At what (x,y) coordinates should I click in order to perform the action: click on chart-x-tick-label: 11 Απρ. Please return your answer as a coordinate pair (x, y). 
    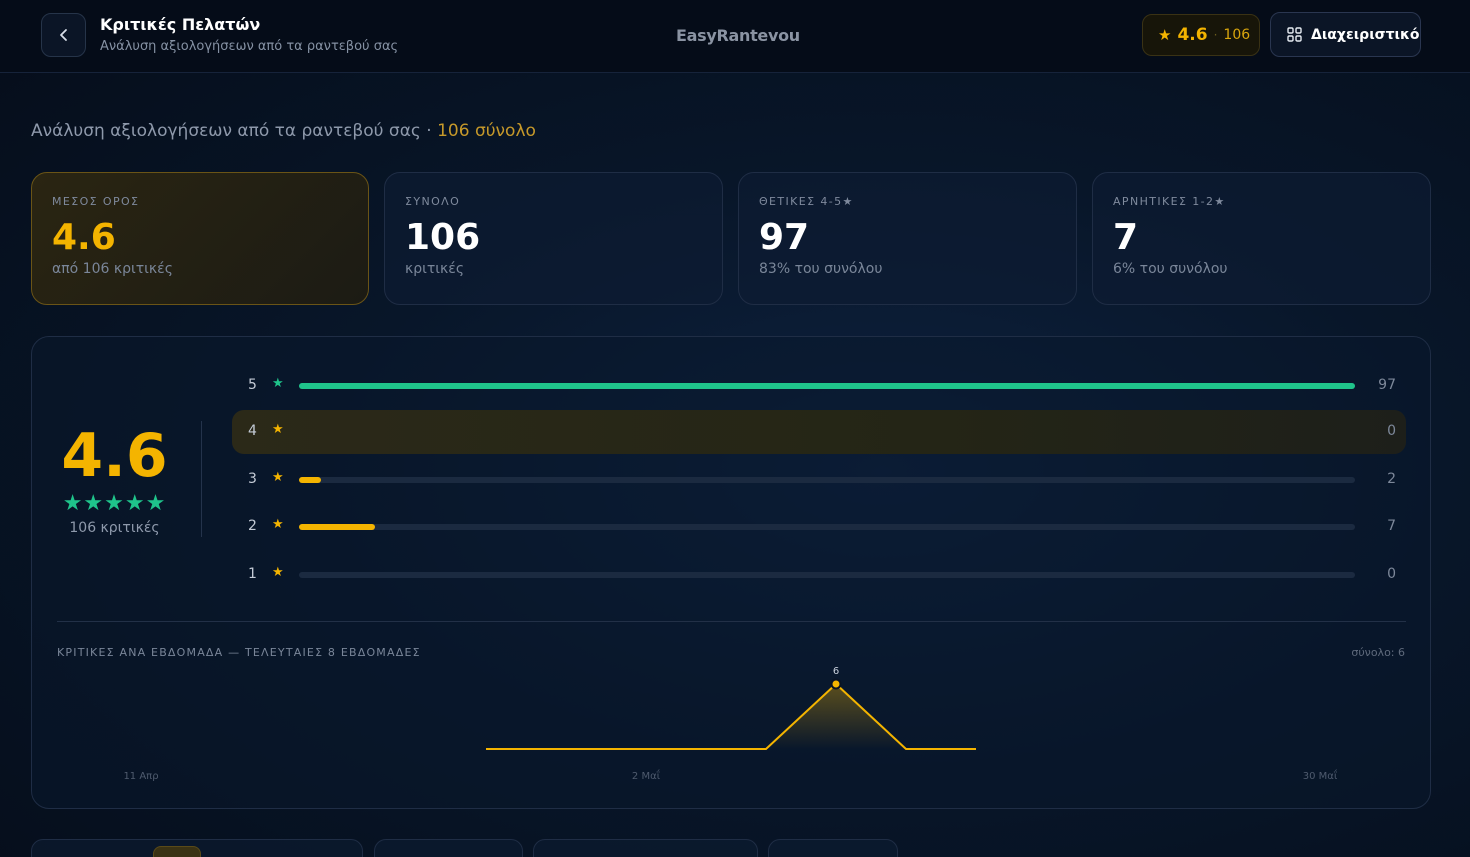
    Looking at the image, I should click on (140, 776).